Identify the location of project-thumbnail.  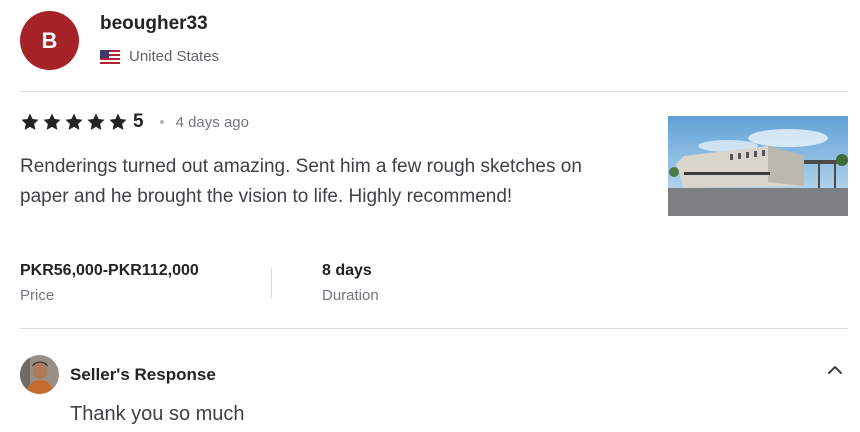
(758, 166).